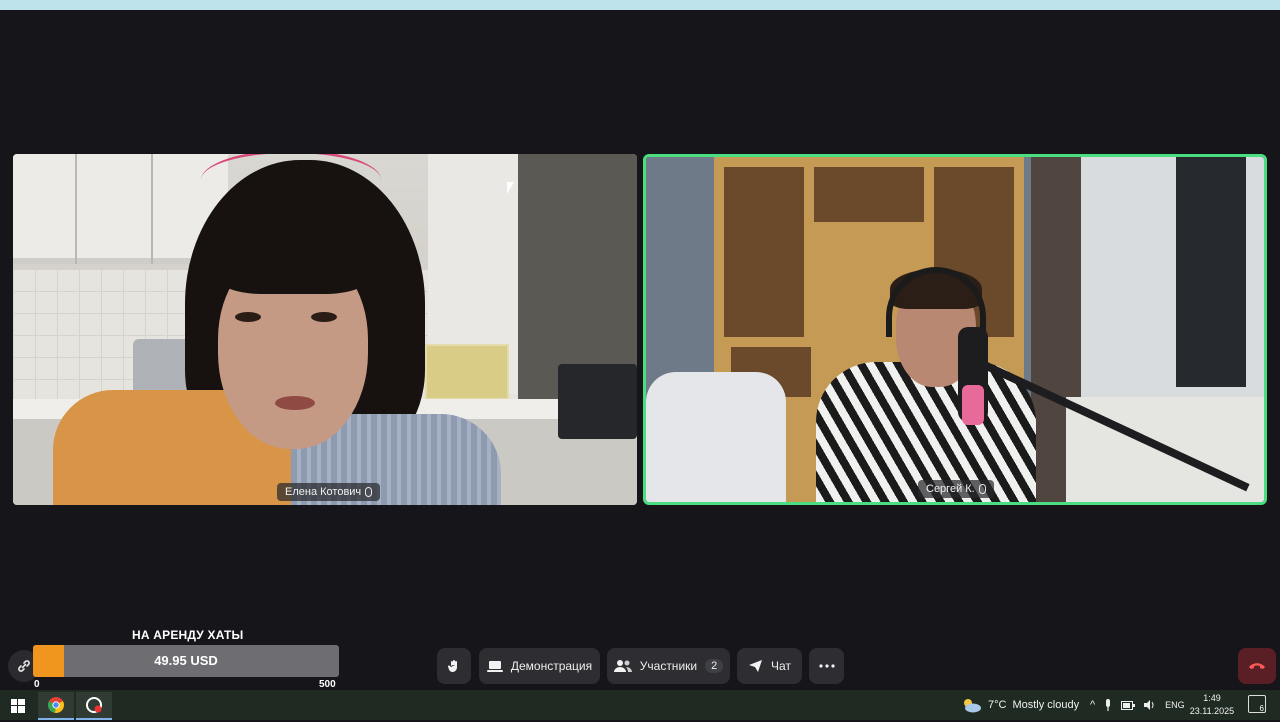 Image resolution: width=1280 pixels, height=722 pixels. I want to click on microphone-icon, so click(1108, 705).